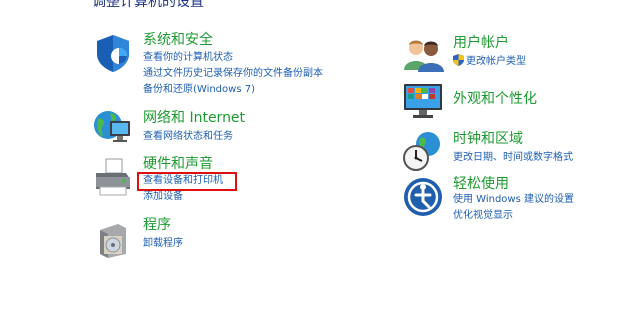 The height and width of the screenshot is (309, 620). What do you see at coordinates (113, 177) in the screenshot?
I see `printer-icon` at bounding box center [113, 177].